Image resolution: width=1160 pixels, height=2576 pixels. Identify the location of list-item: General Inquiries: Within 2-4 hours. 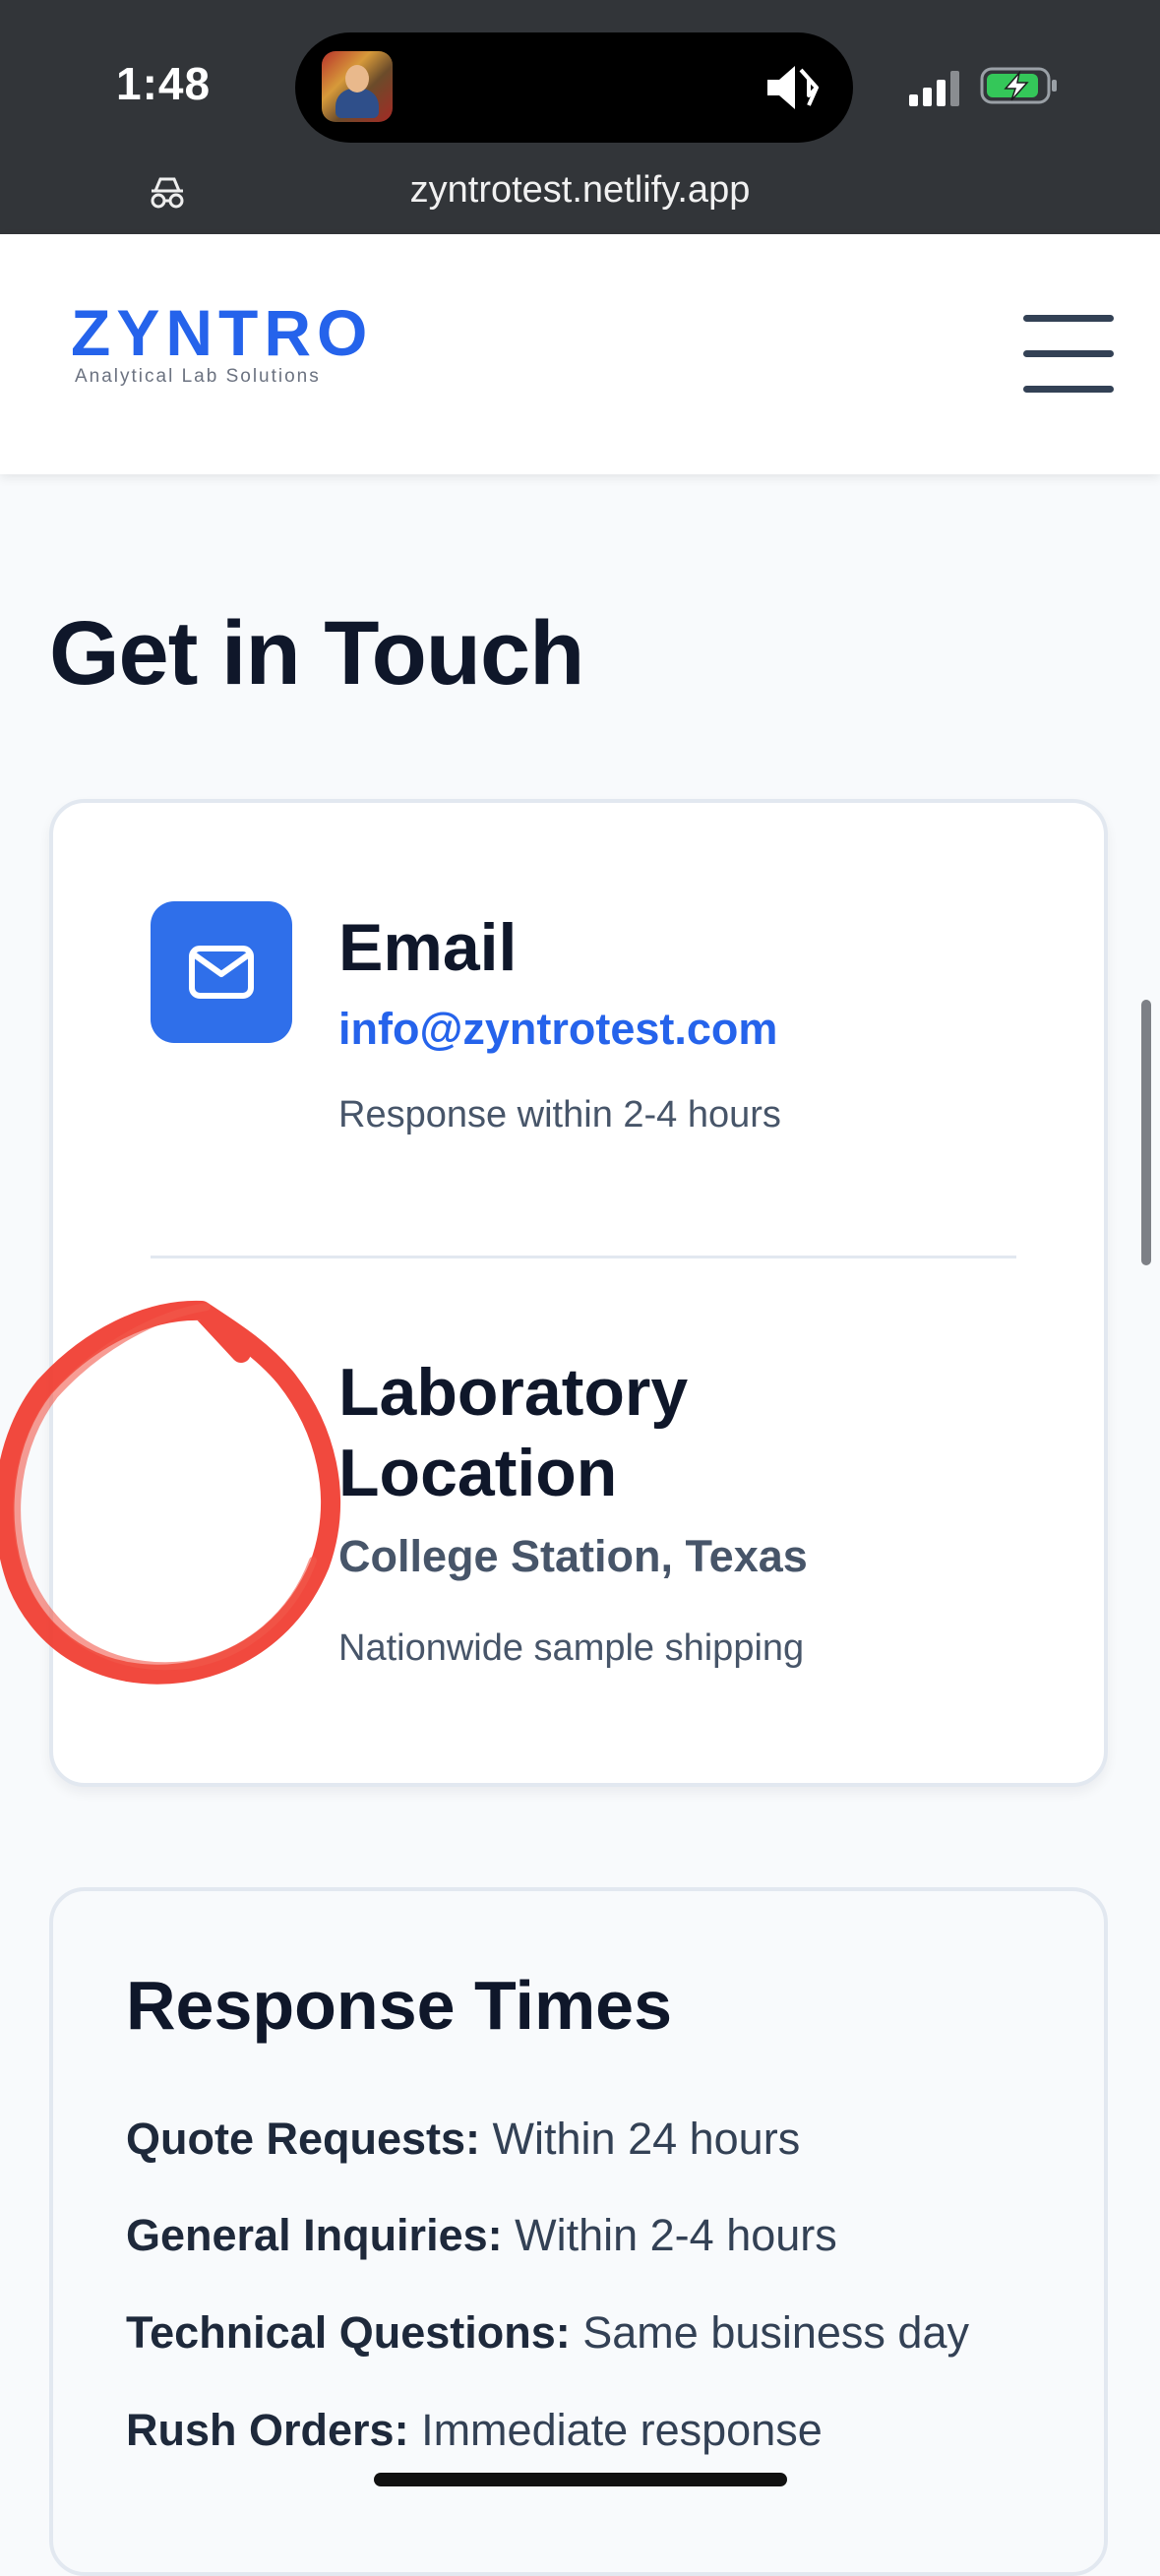
(481, 2235).